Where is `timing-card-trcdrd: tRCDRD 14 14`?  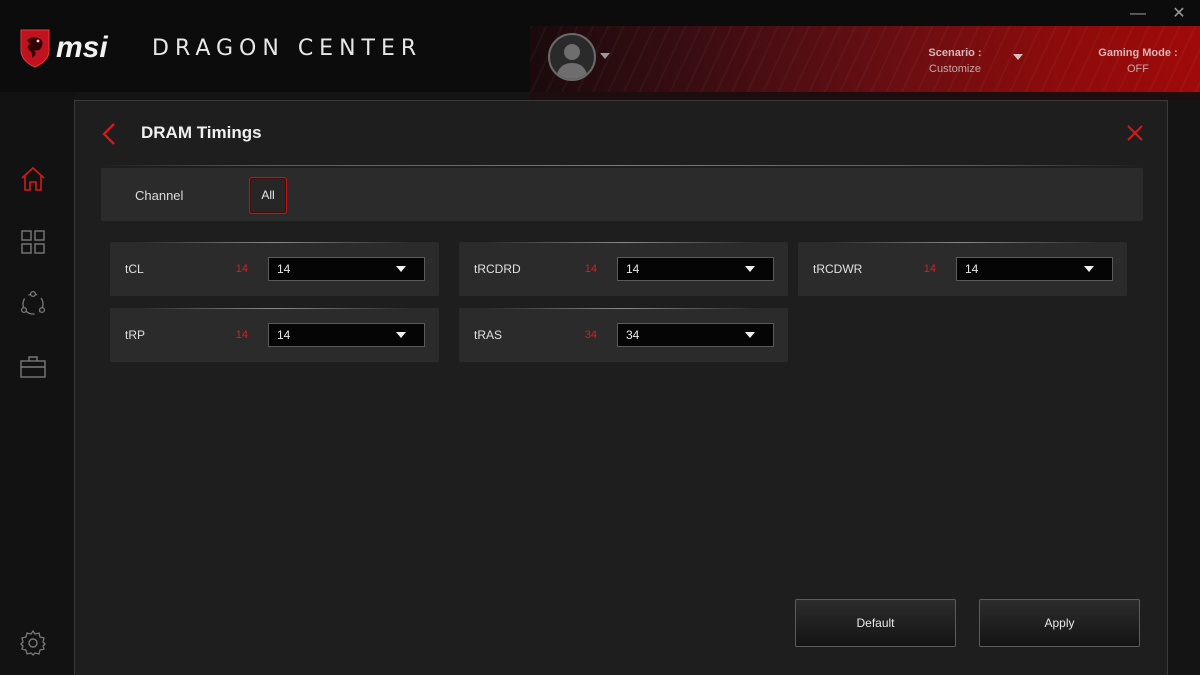
timing-card-trcdrd: tRCDRD 14 14 is located at coordinates (623, 269).